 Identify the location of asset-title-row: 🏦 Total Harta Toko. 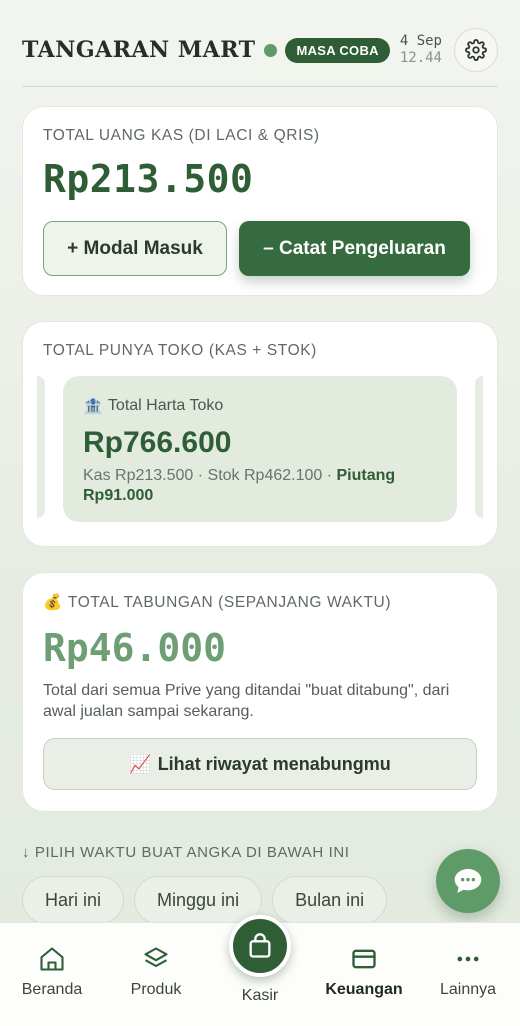
(260, 406).